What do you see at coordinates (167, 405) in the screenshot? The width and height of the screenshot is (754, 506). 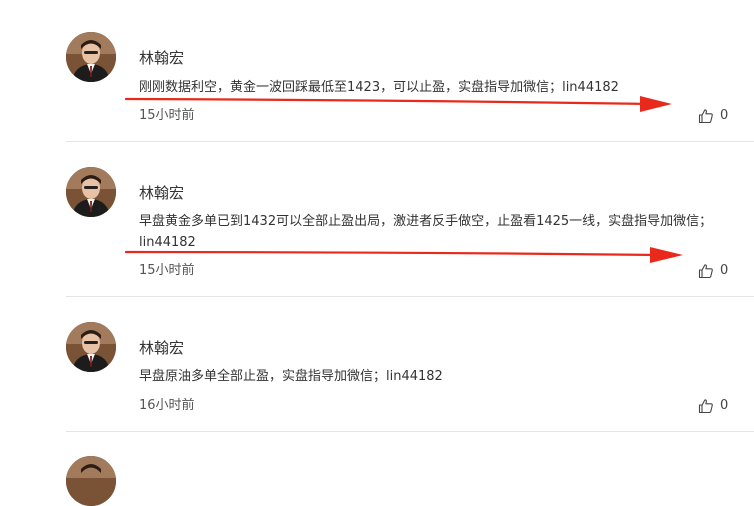 I see `comment-time: 16小时前` at bounding box center [167, 405].